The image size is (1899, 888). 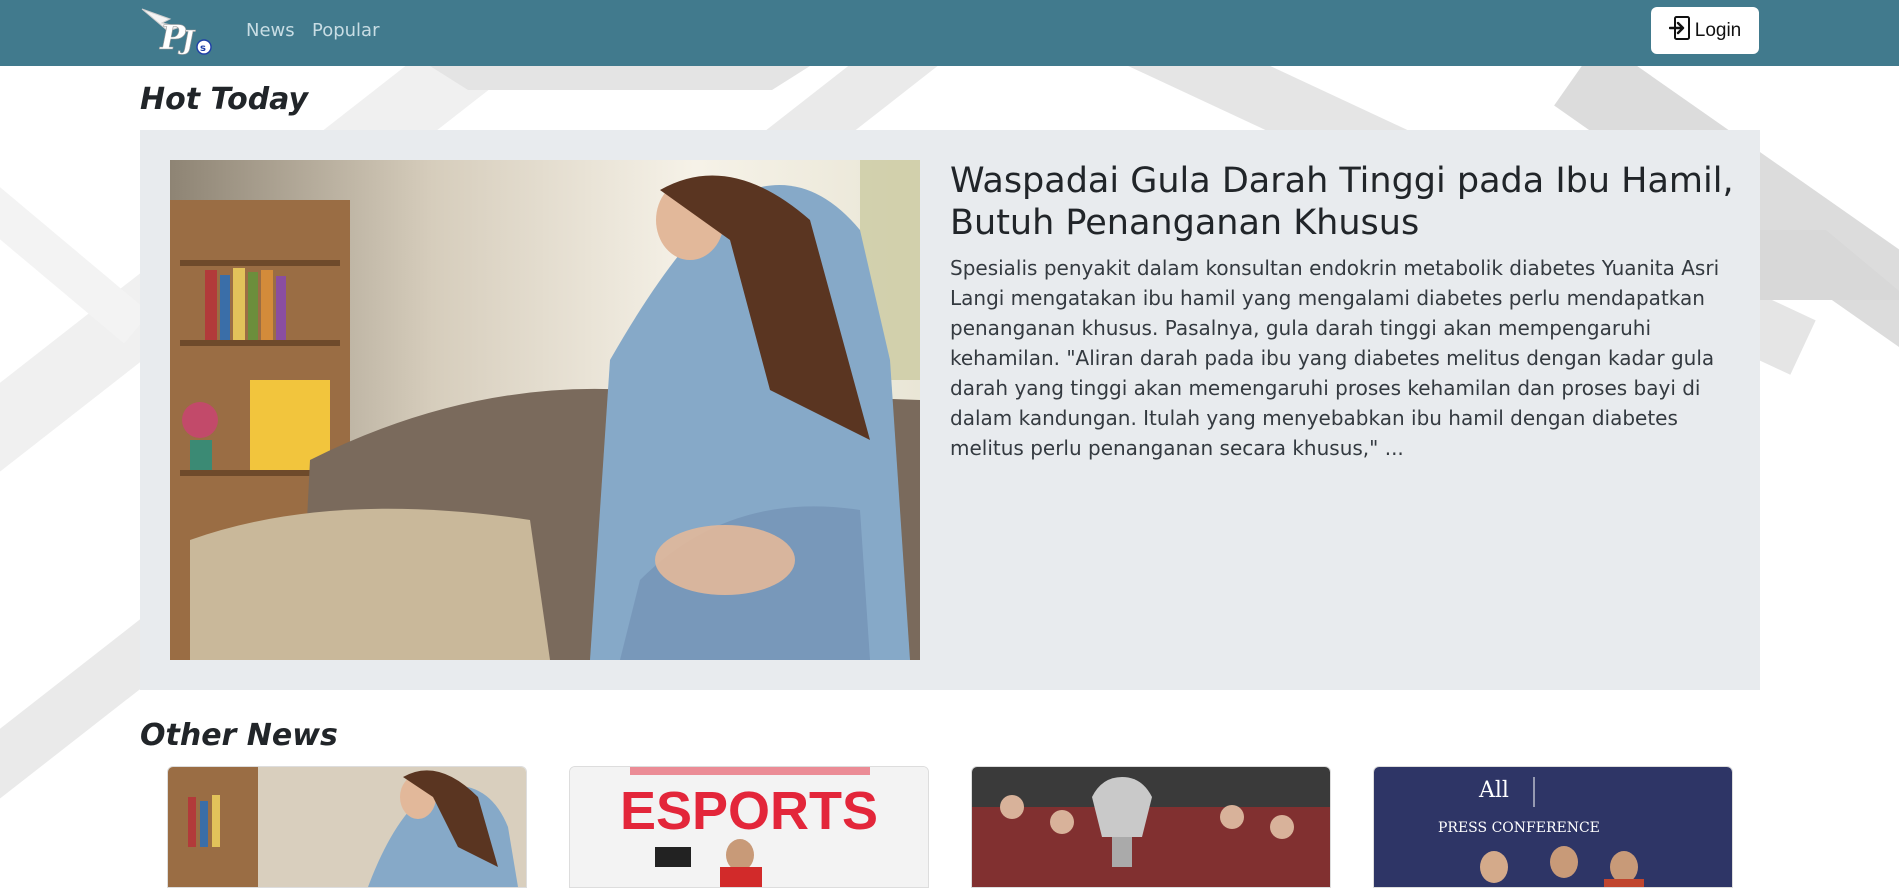 What do you see at coordinates (749, 811) in the screenshot?
I see `news-card-headline-esports: ESPORTS` at bounding box center [749, 811].